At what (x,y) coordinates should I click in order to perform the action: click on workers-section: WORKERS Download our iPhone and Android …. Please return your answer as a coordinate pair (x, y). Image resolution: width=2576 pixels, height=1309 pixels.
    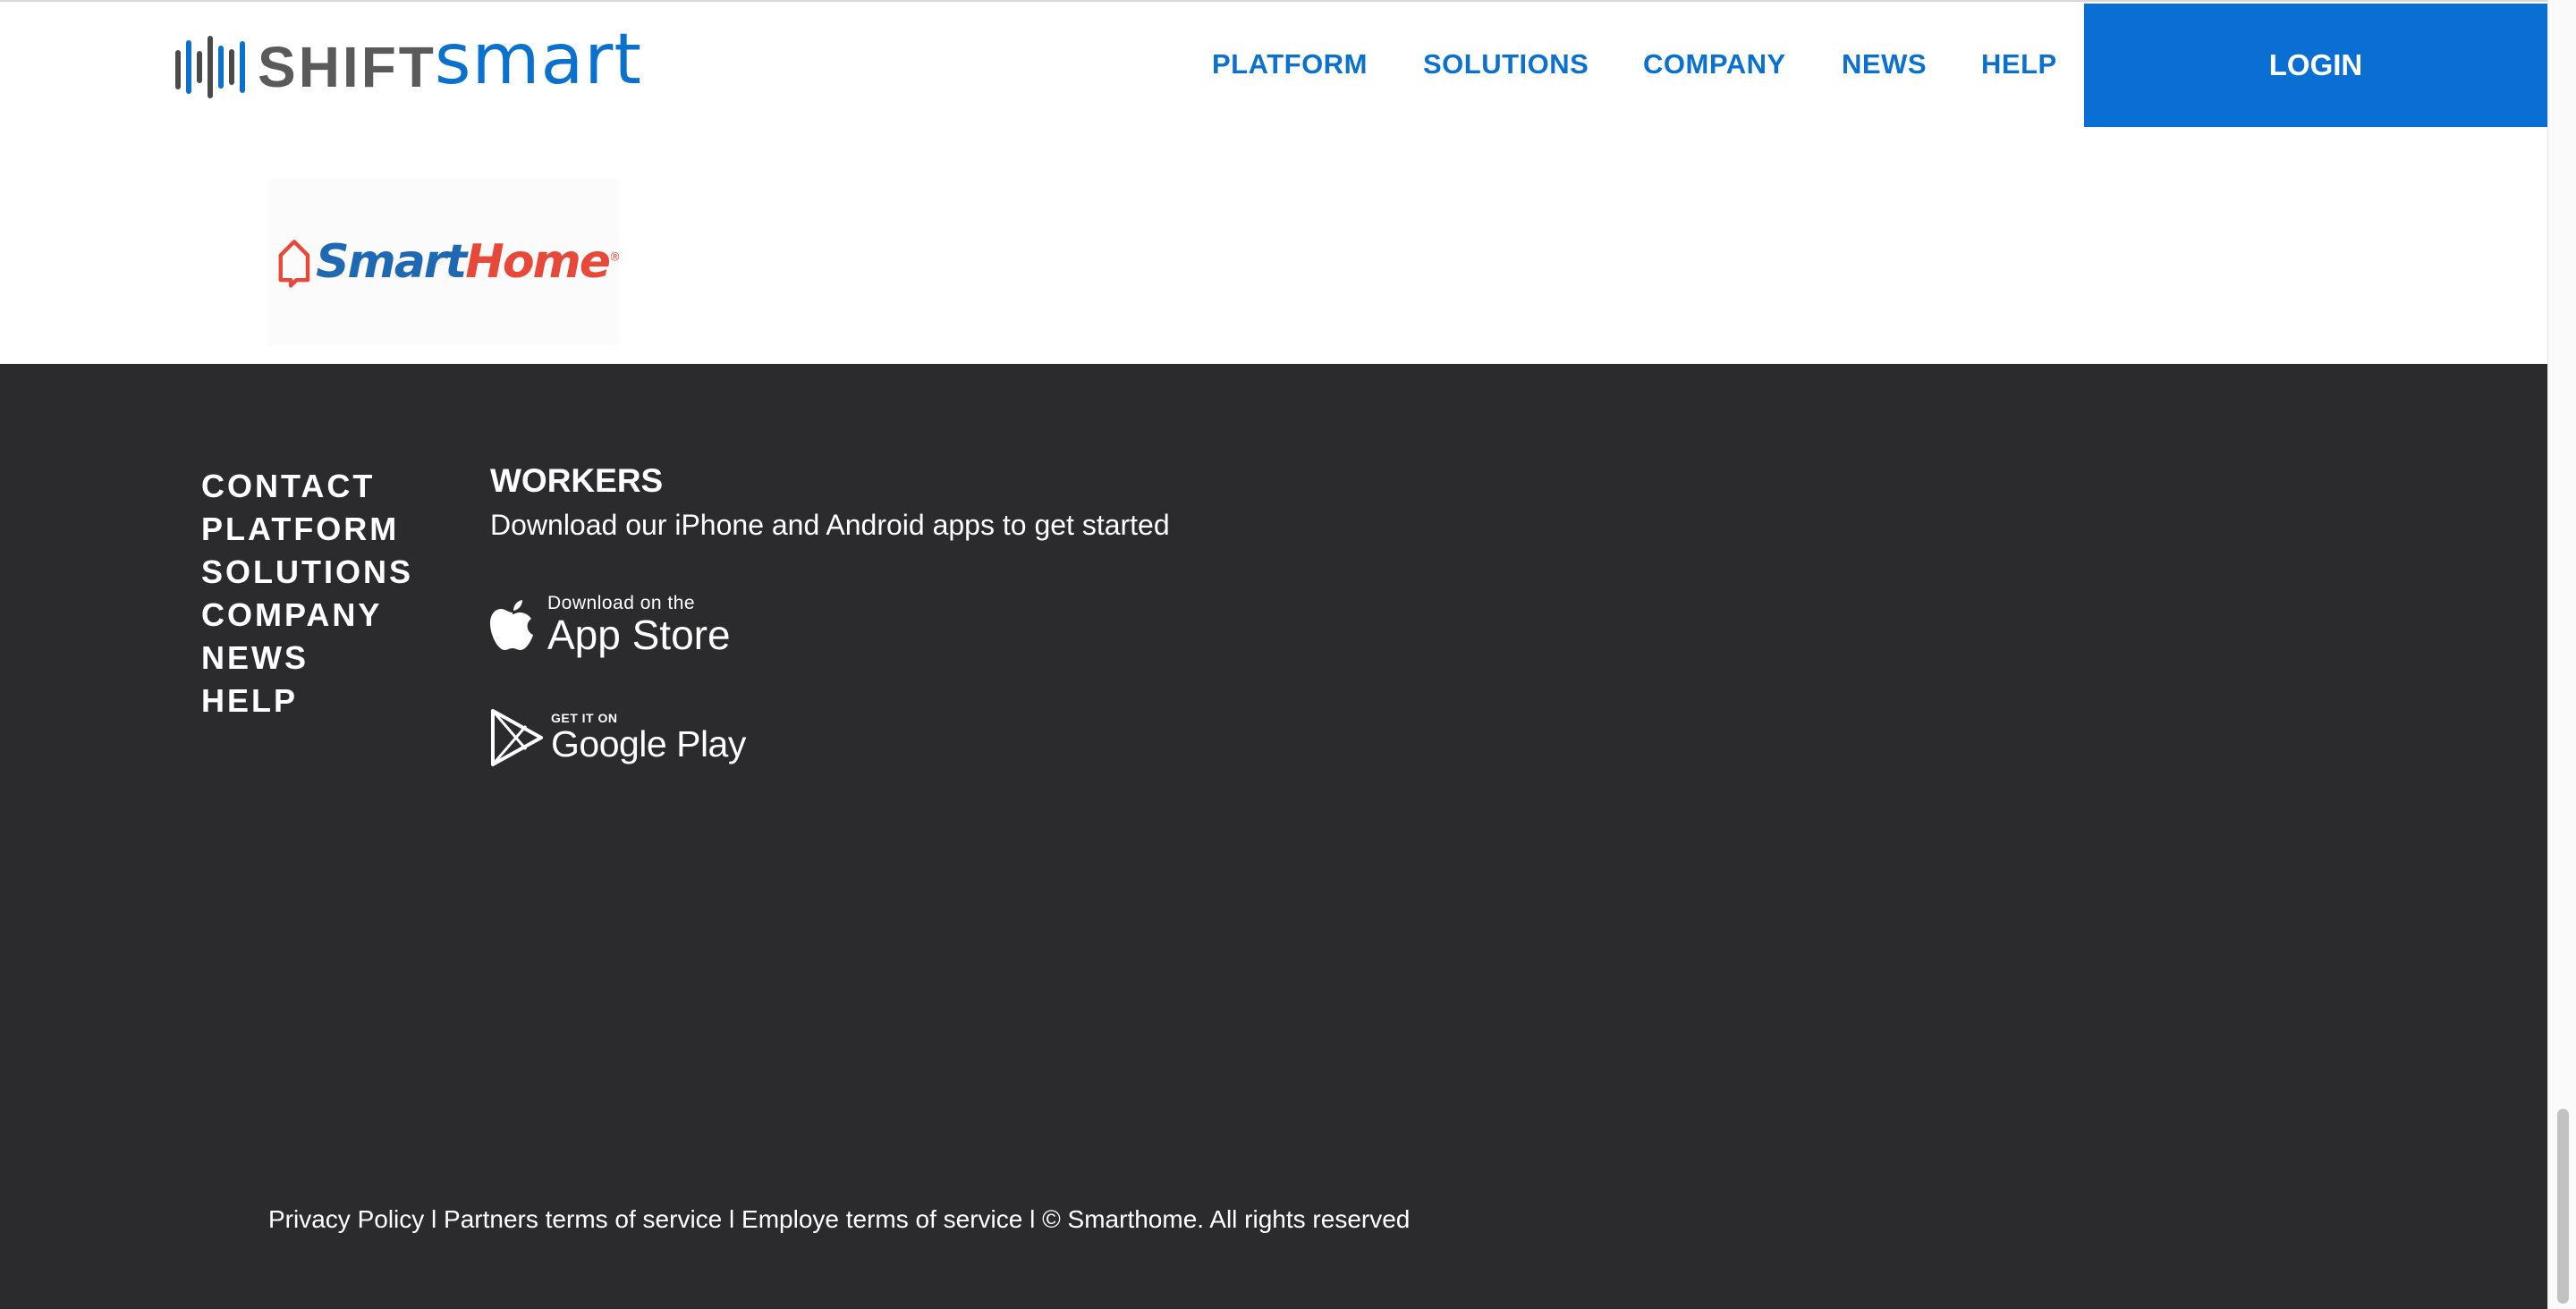
    Looking at the image, I should click on (830, 503).